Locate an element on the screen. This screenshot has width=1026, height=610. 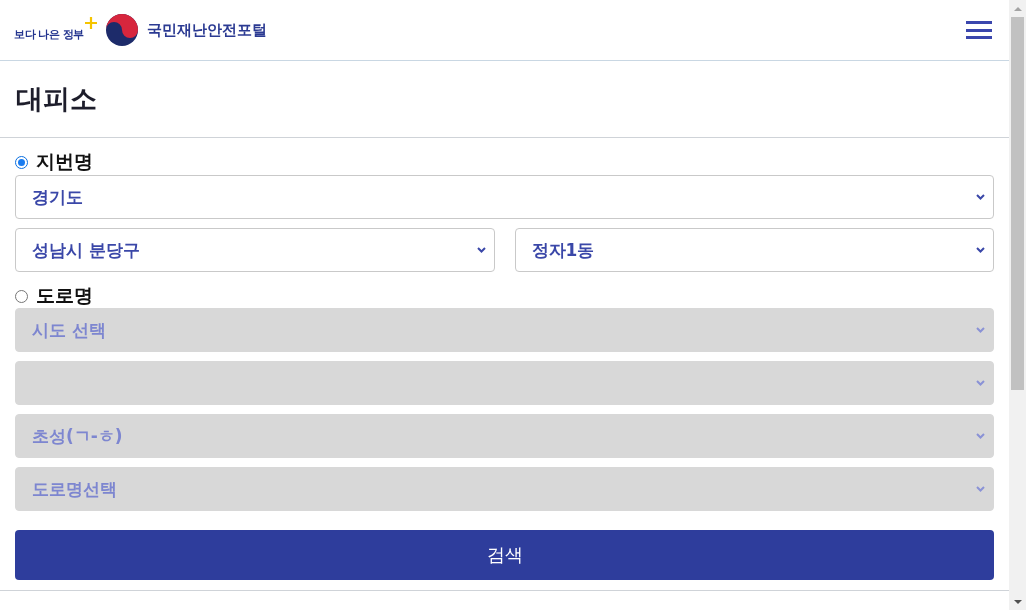
page-title: 대피소 is located at coordinates (56, 99).